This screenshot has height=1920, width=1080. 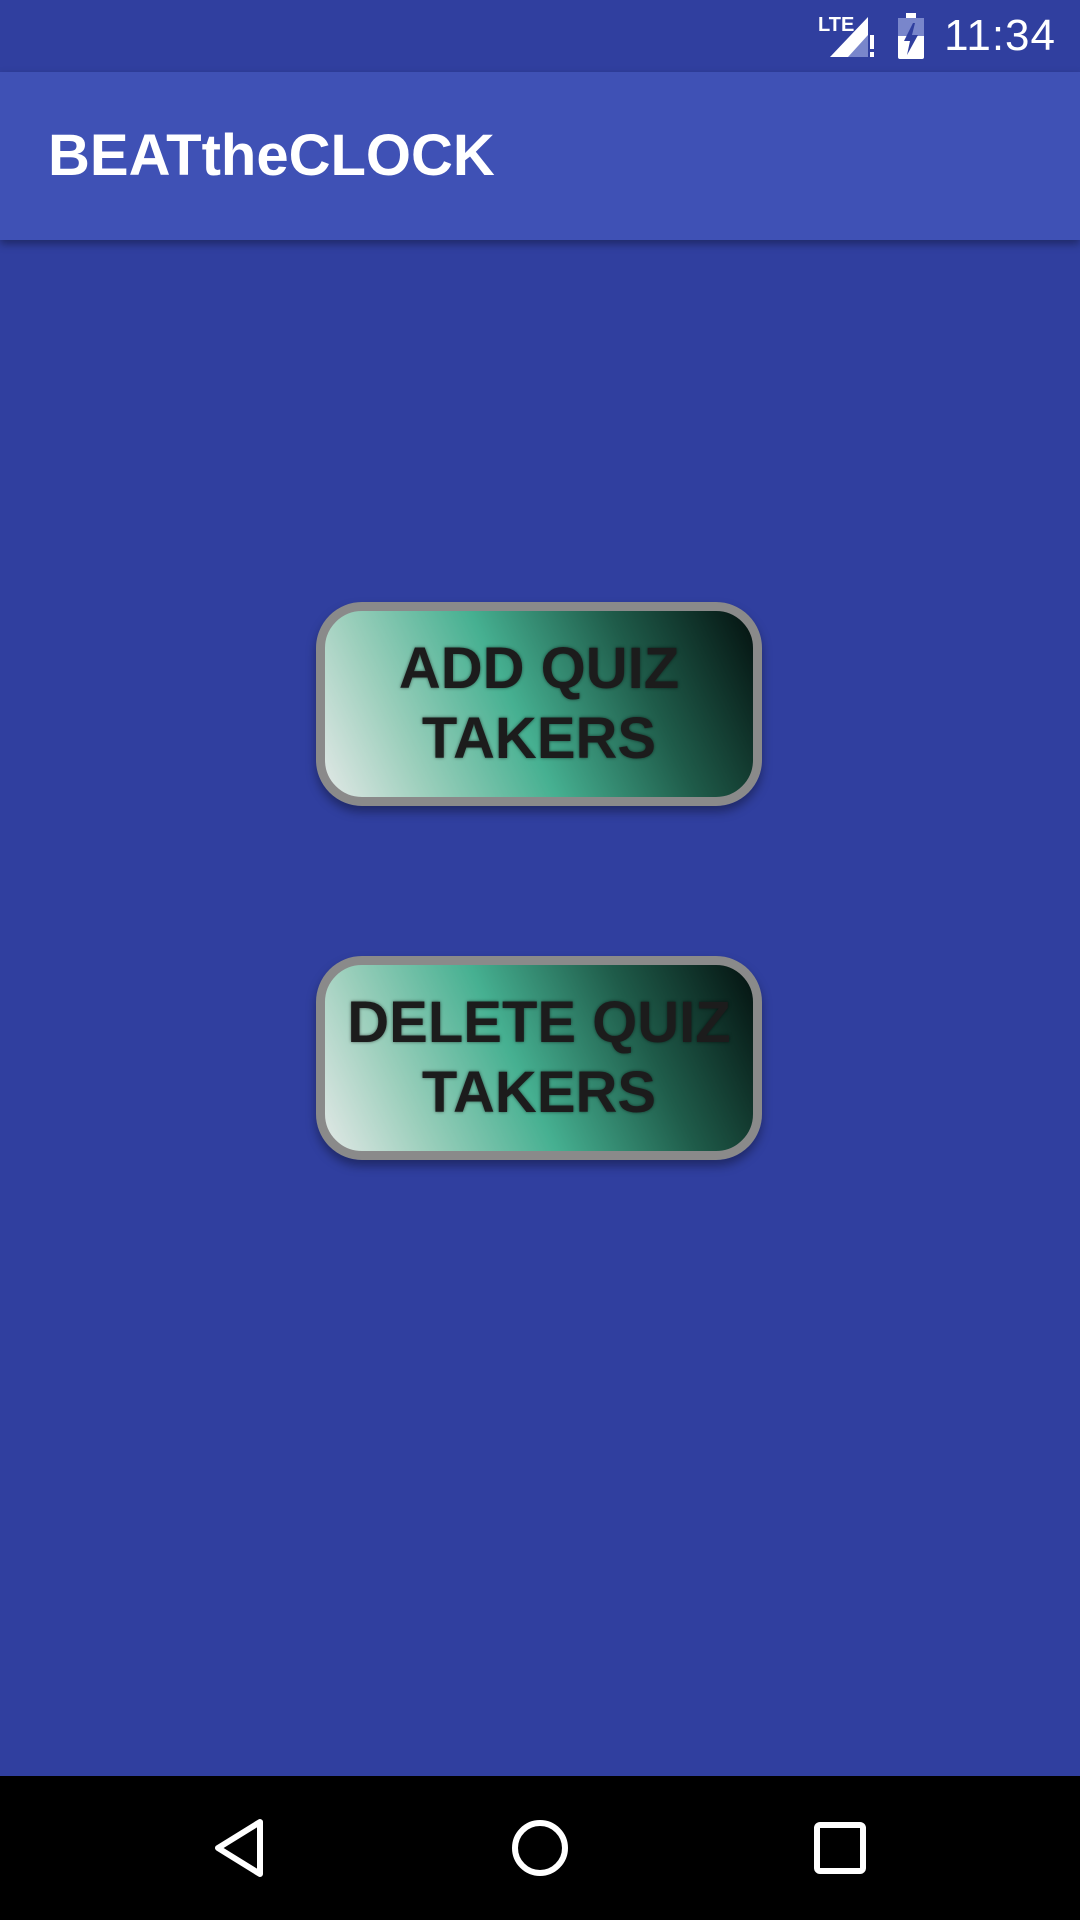 I want to click on recents-button, so click(x=840, y=1848).